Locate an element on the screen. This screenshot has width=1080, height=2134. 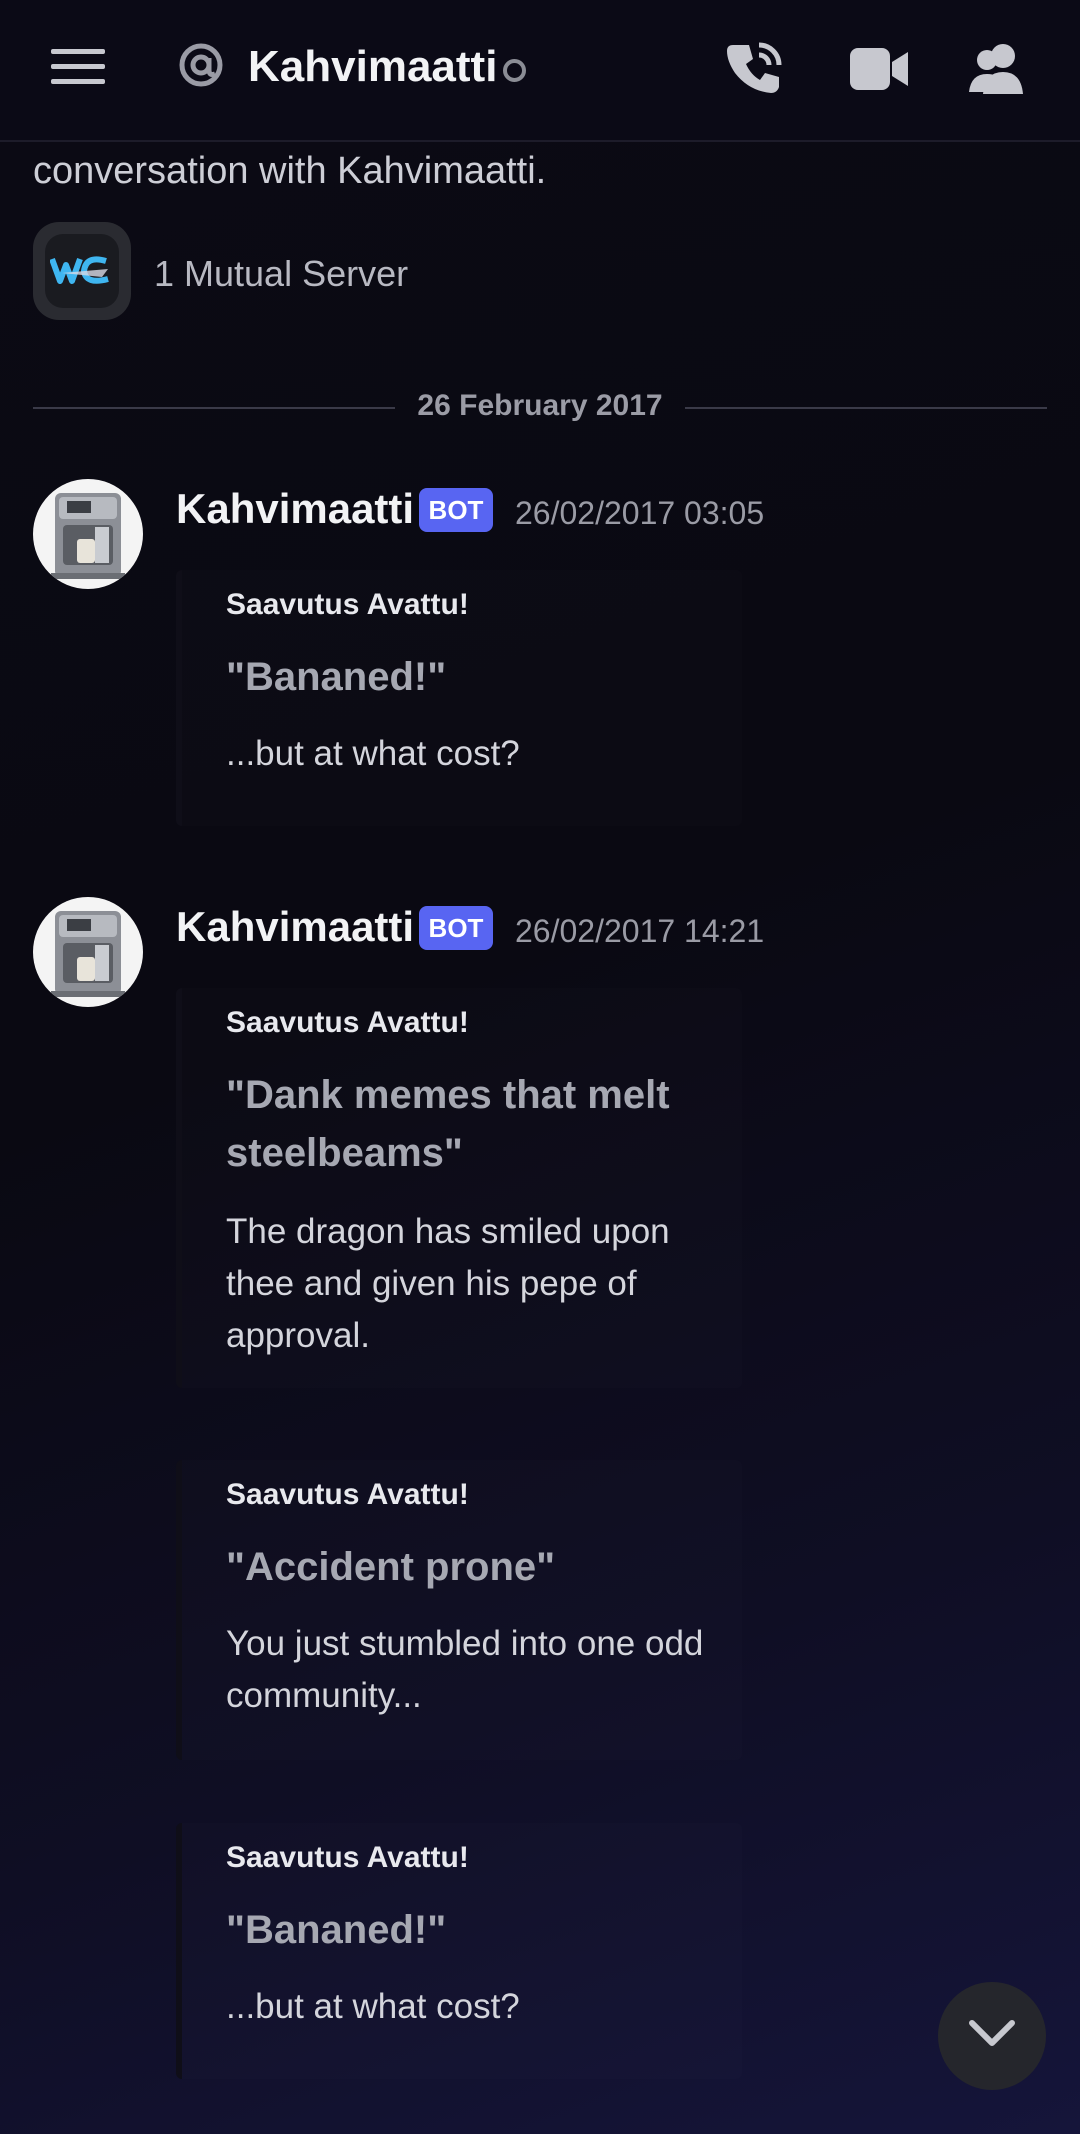
message-timestamp: 26/02/2017 03:05 is located at coordinates (640, 513).